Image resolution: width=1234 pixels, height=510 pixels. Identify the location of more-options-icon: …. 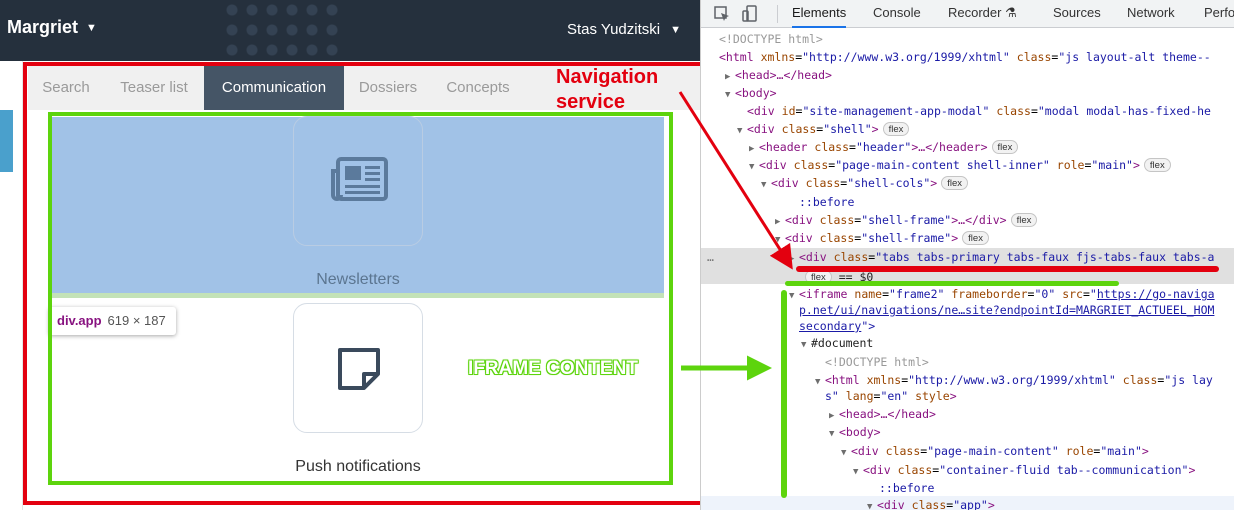
(710, 257).